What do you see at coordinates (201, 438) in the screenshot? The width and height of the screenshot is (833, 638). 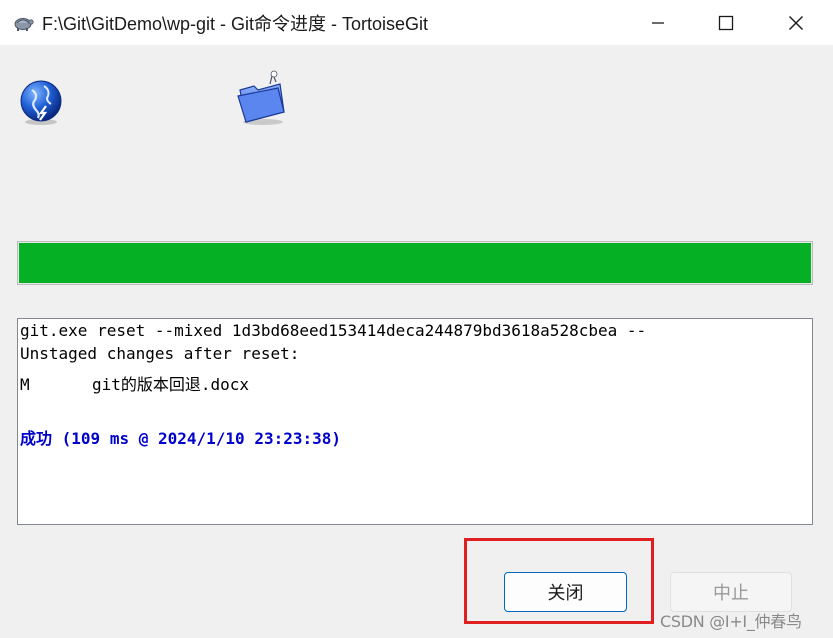 I see `result-detail: (109 ms @ 2024/1/10 23:23:38)` at bounding box center [201, 438].